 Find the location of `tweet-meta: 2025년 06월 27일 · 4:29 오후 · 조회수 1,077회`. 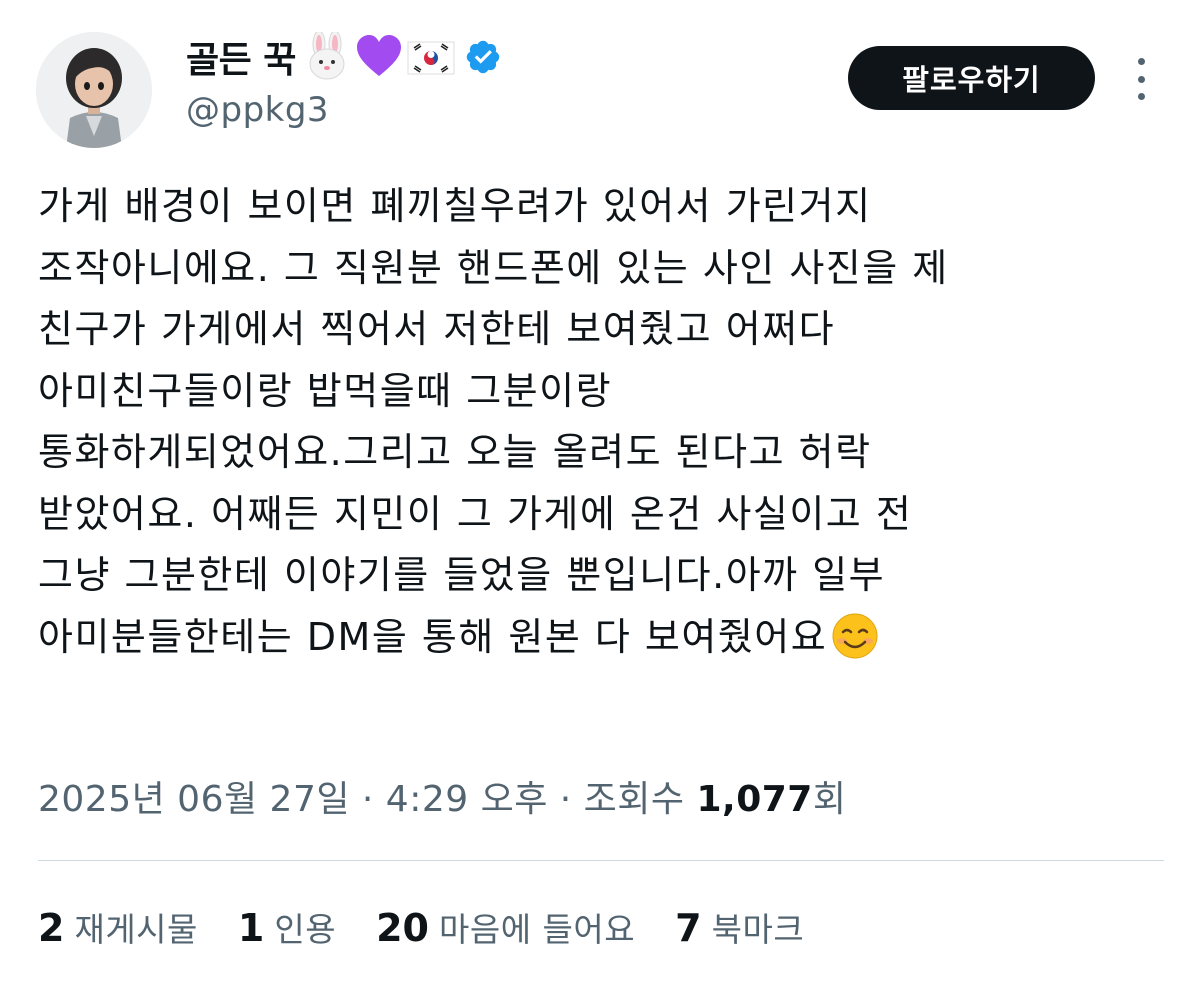

tweet-meta: 2025년 06월 27일 · 4:29 오후 · 조회수 1,077회 is located at coordinates (442, 796).